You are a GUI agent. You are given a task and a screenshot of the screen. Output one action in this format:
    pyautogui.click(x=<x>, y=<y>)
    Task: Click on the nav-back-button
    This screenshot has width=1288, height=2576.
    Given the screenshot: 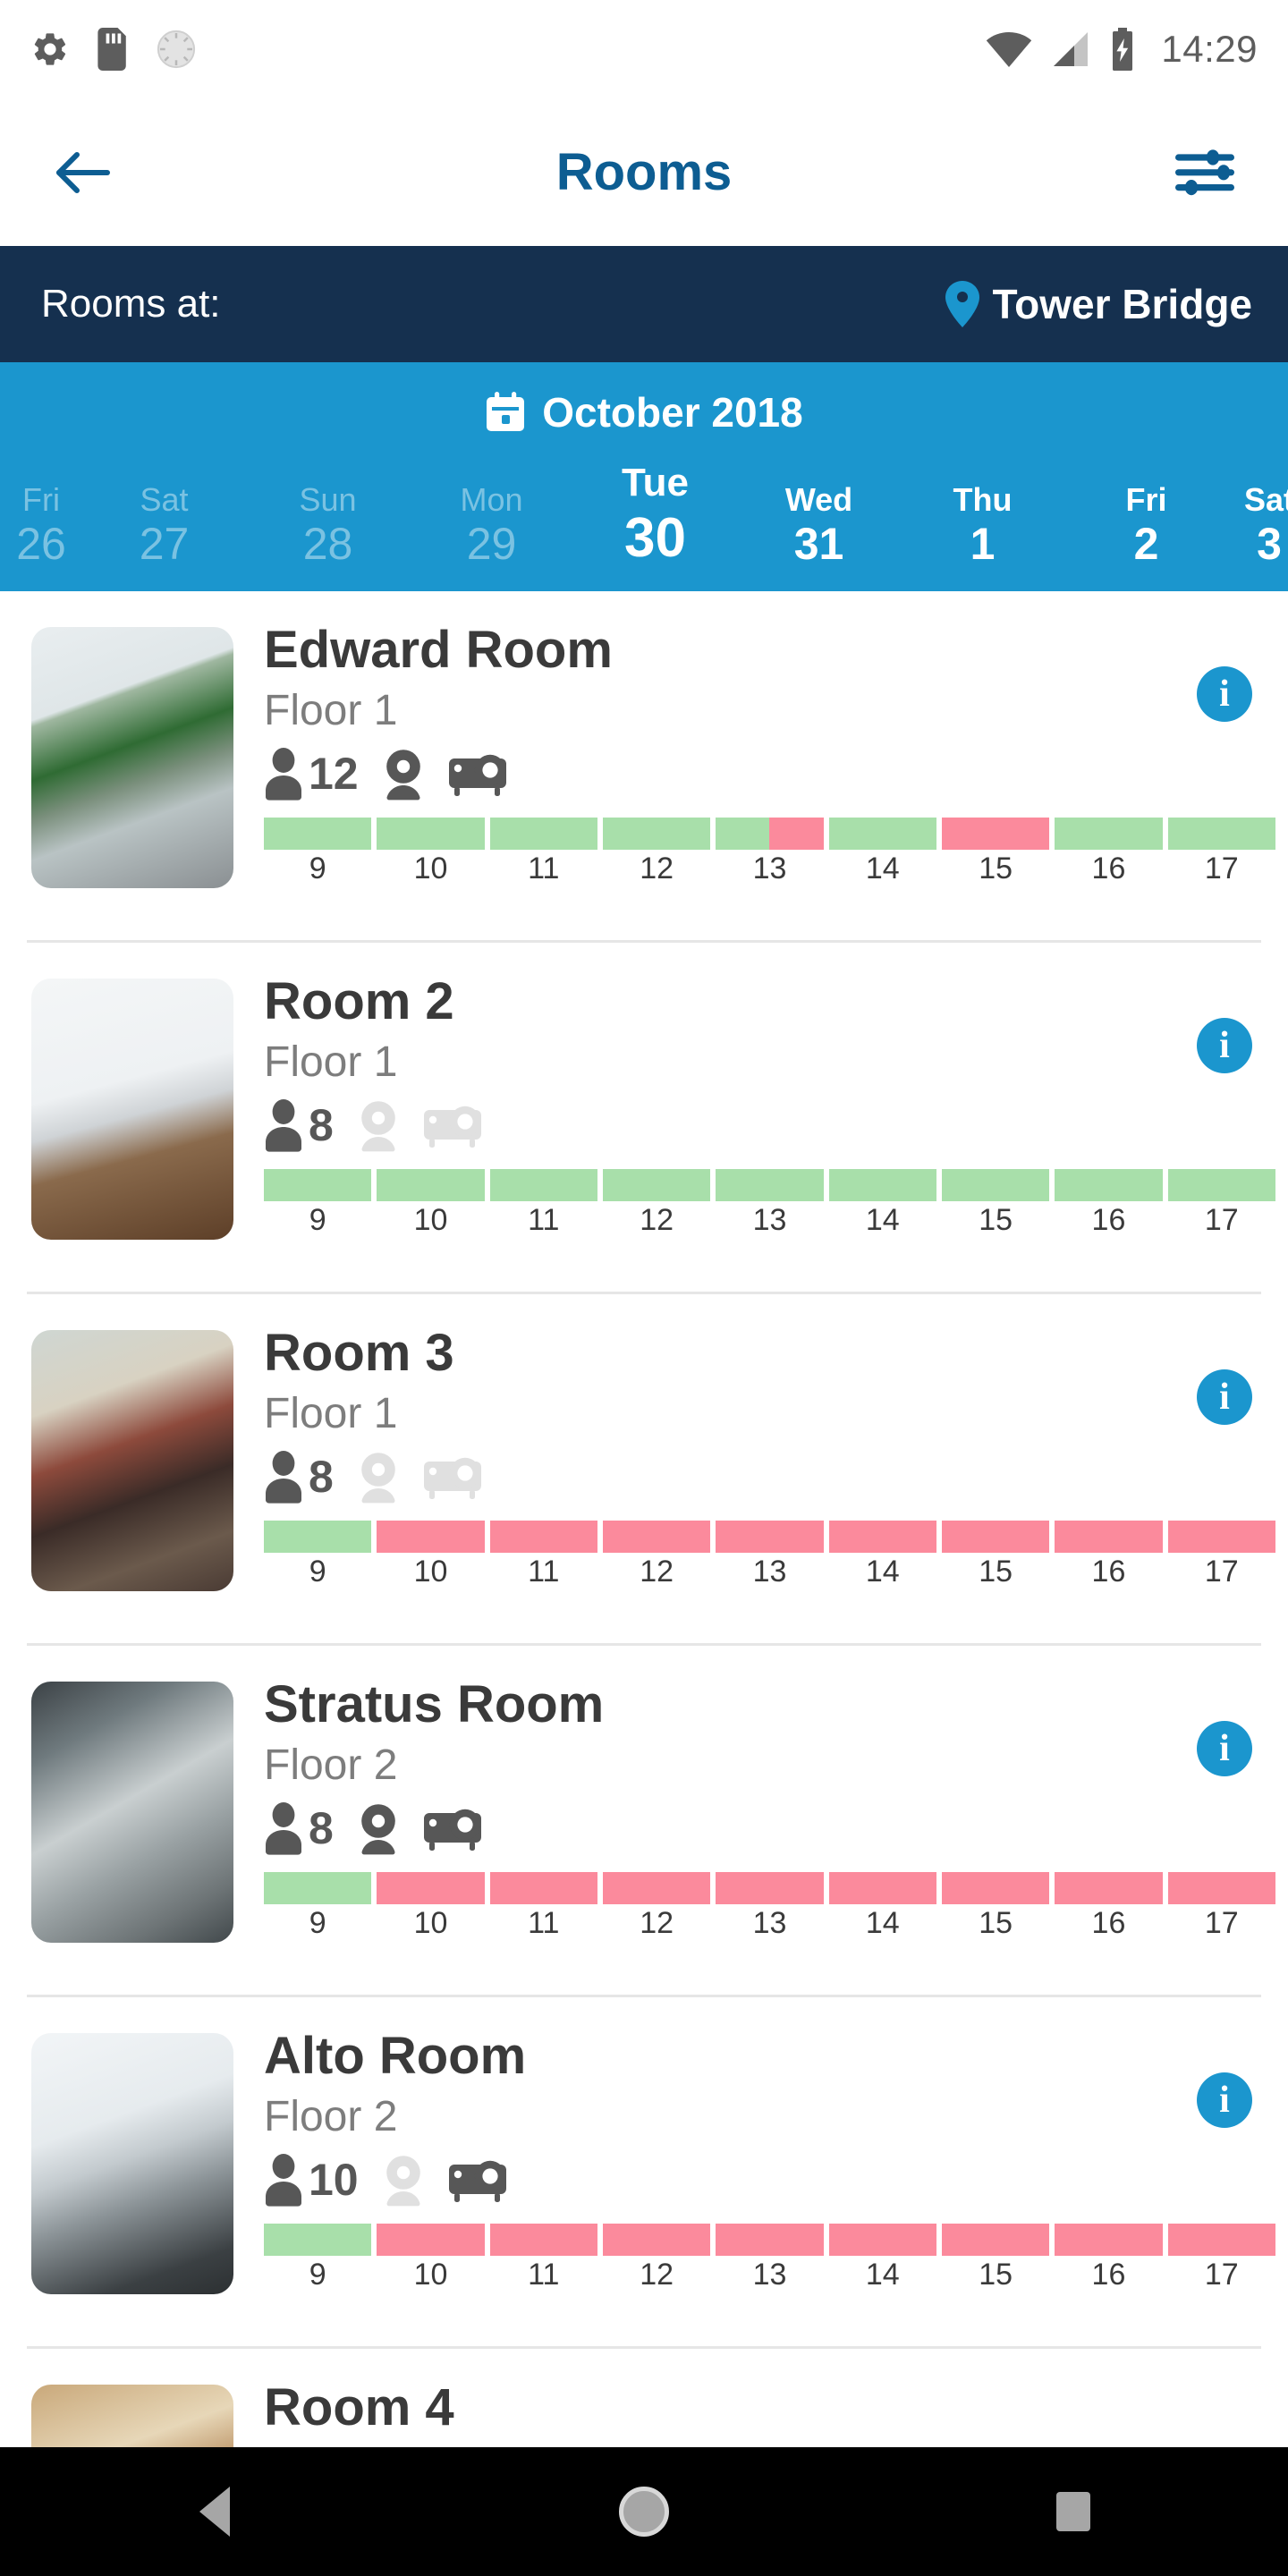 What is the action you would take?
    pyautogui.click(x=214, y=2511)
    